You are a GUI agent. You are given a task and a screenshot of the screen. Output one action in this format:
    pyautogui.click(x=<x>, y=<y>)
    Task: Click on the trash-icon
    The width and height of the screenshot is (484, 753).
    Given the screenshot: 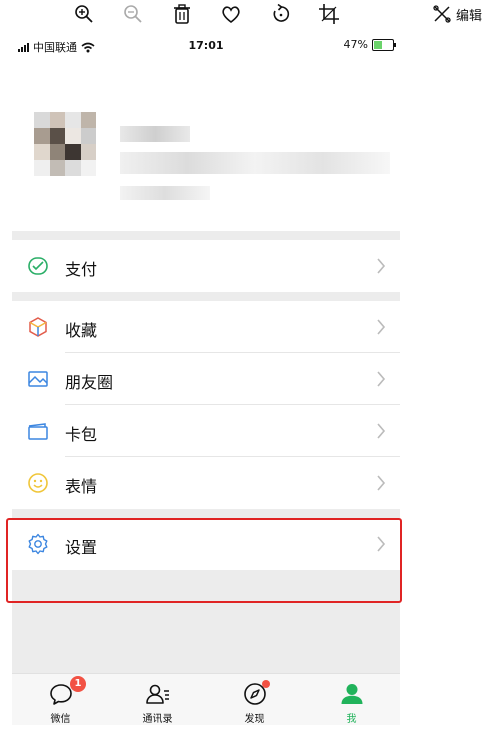 What is the action you would take?
    pyautogui.click(x=182, y=14)
    